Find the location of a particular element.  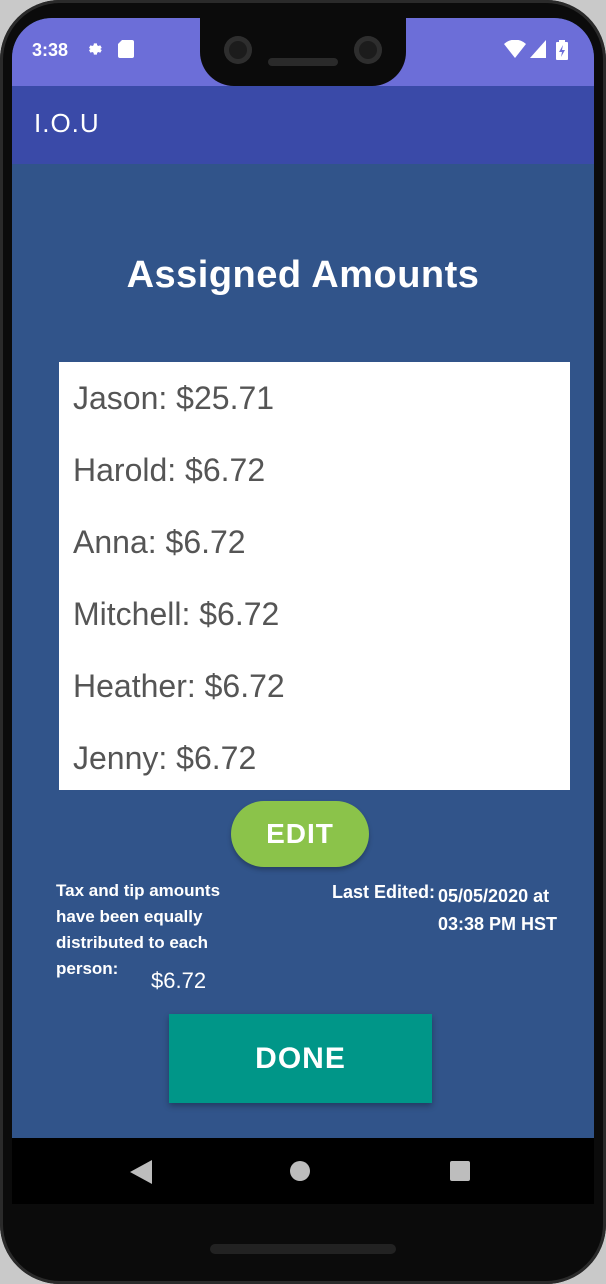

speaker-grille is located at coordinates (303, 62).